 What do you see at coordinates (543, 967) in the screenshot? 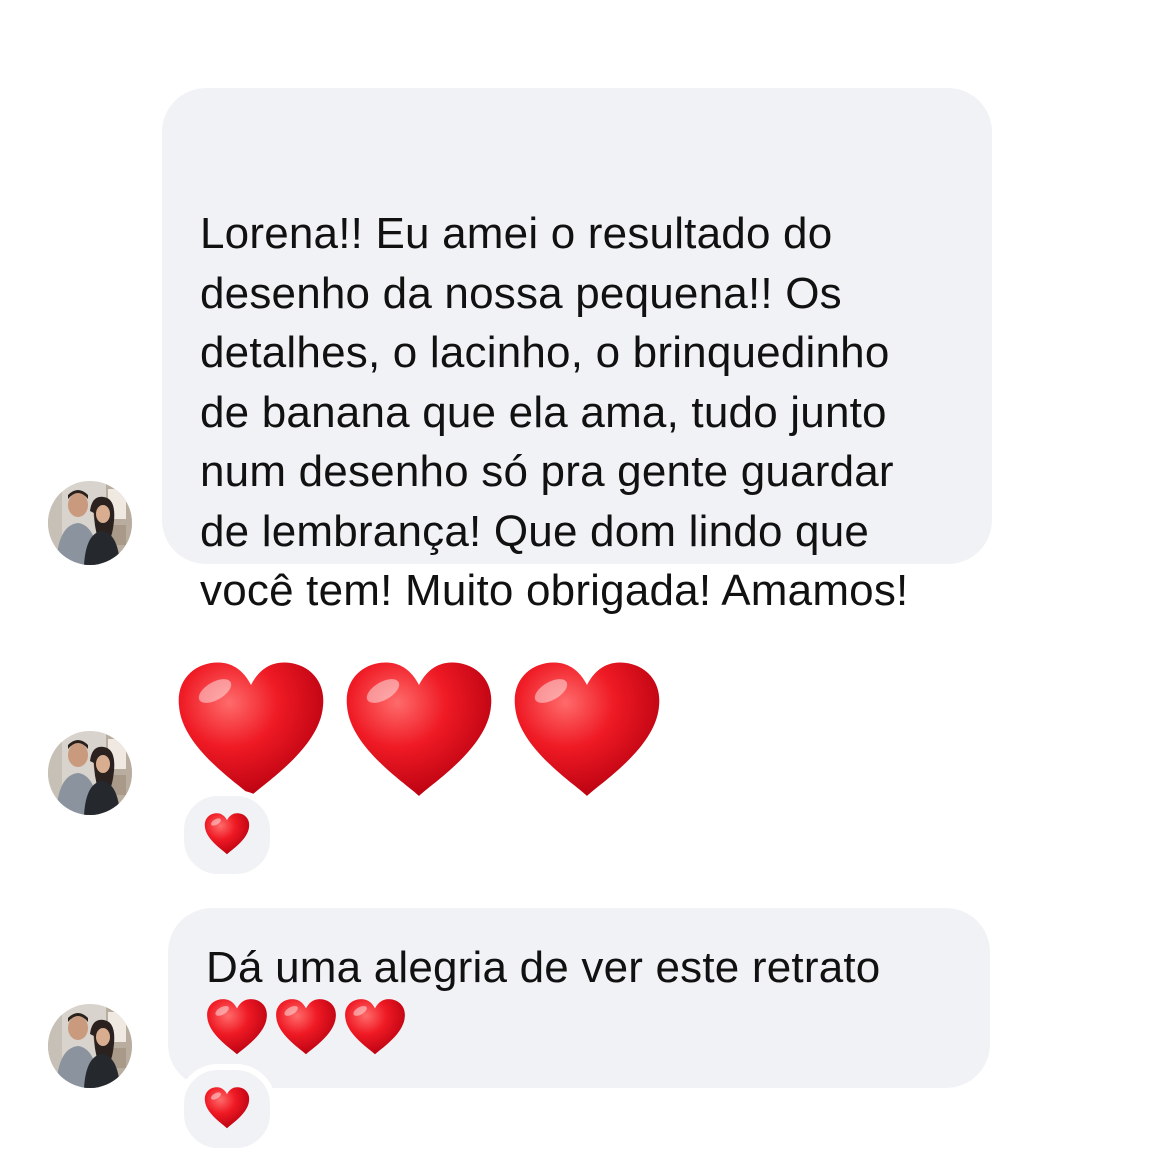
I see `message-text: Dá uma alegria de ver este retrato` at bounding box center [543, 967].